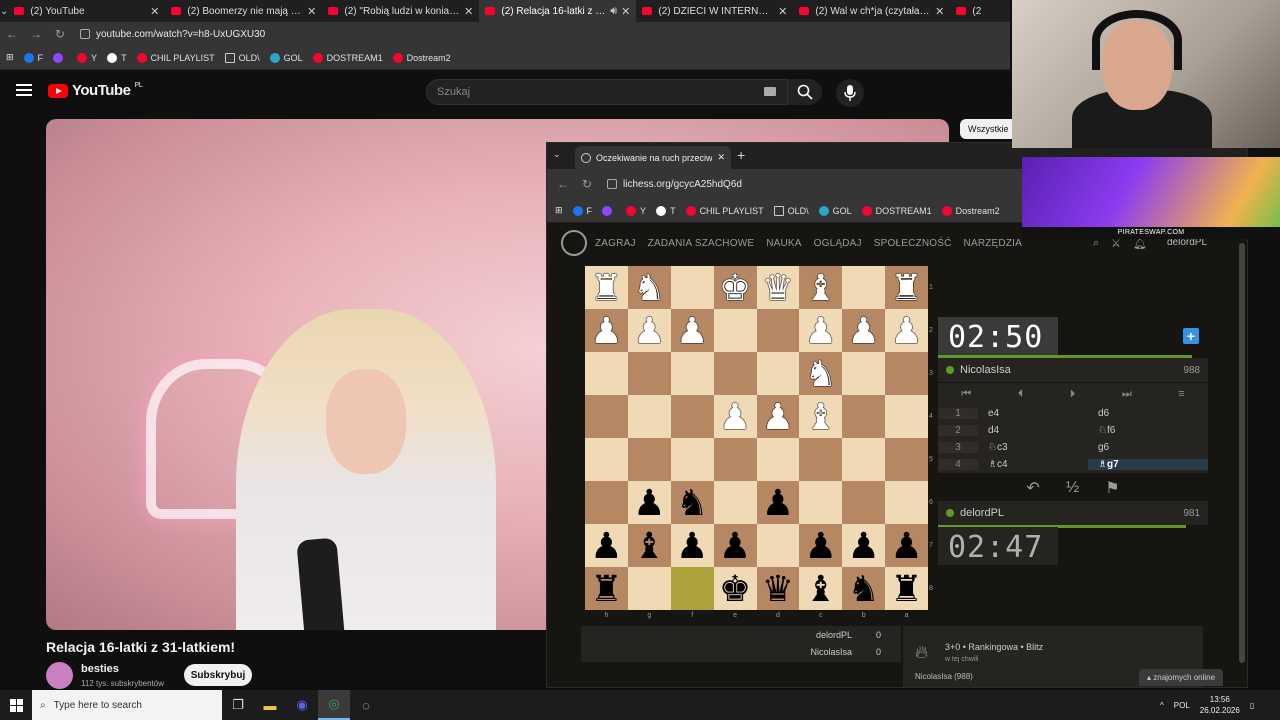  I want to click on square-d3, so click(778, 373).